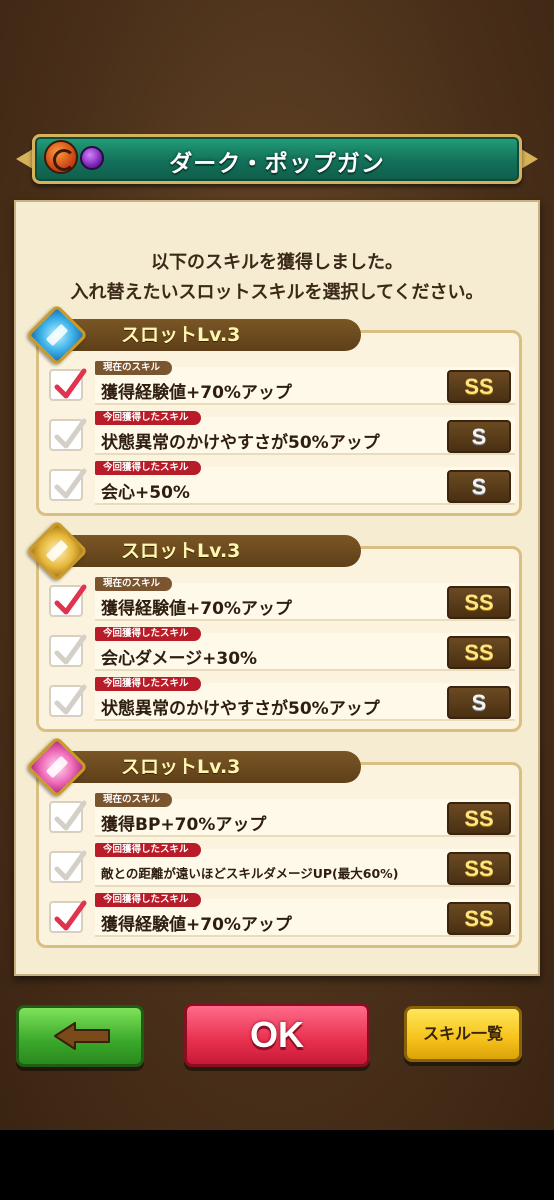  I want to click on blue-slot-emblem-icon, so click(57, 335).